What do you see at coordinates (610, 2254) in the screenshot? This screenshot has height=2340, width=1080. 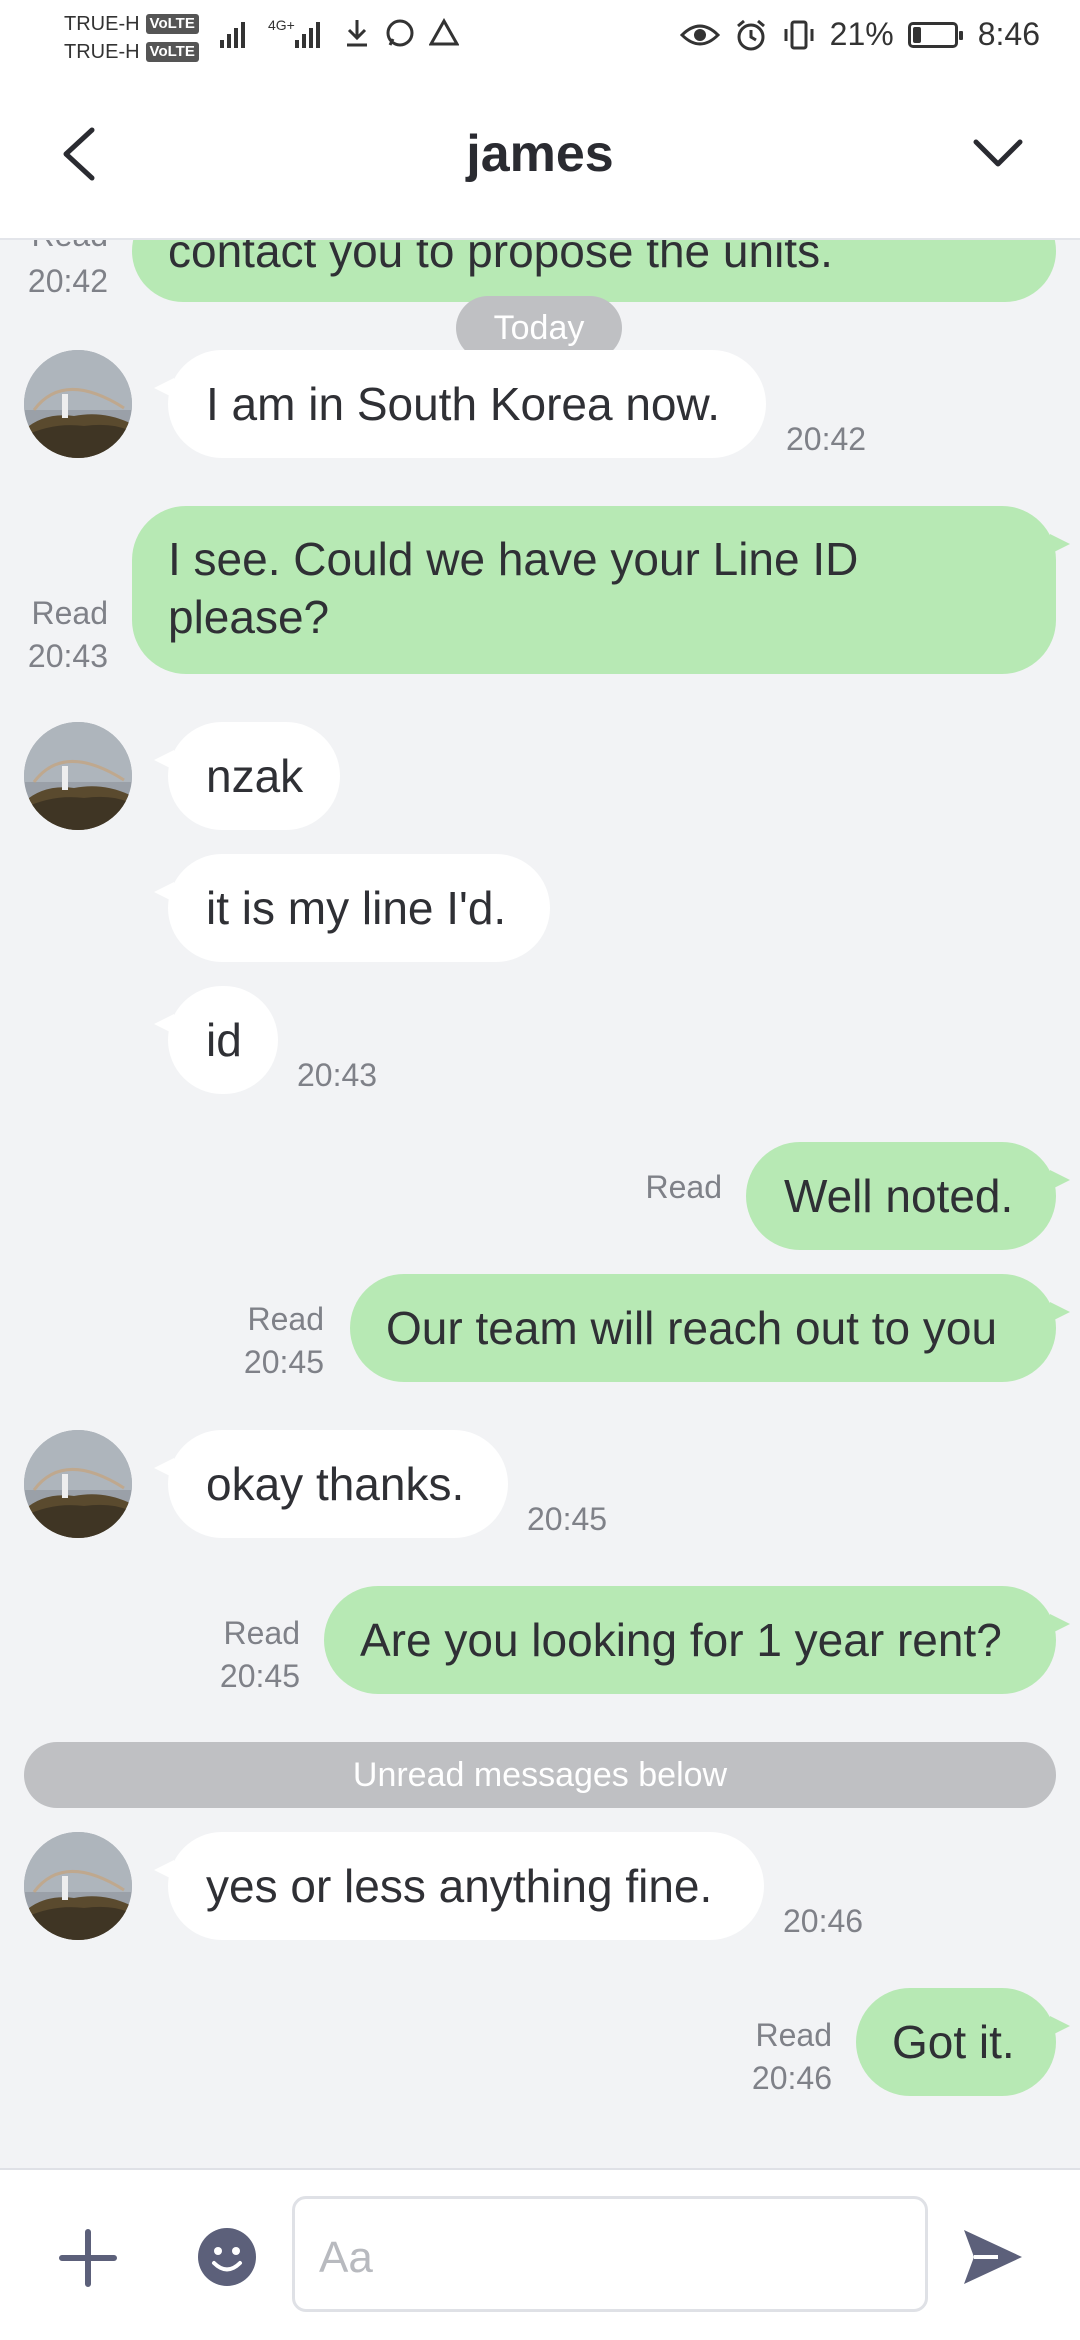 I see `message-input: Aa` at bounding box center [610, 2254].